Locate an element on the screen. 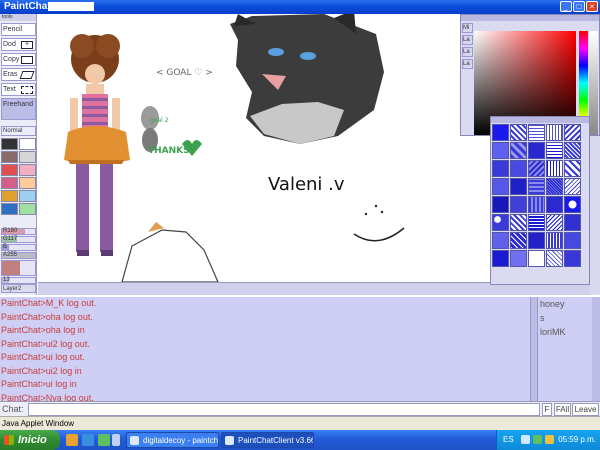  alpha-slider: A255 is located at coordinates (18, 255).